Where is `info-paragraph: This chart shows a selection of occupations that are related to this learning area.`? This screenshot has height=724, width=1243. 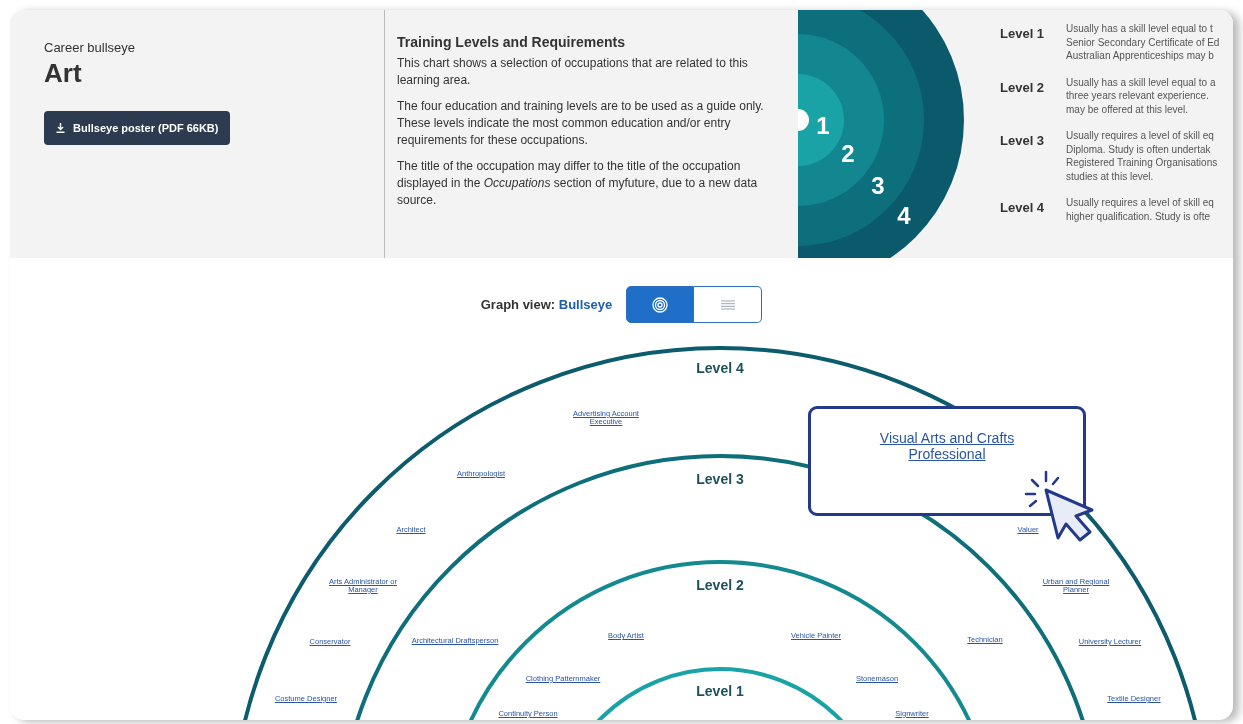
info-paragraph: This chart shows a selection of occupations that are related to this learning area. is located at coordinates (573, 71).